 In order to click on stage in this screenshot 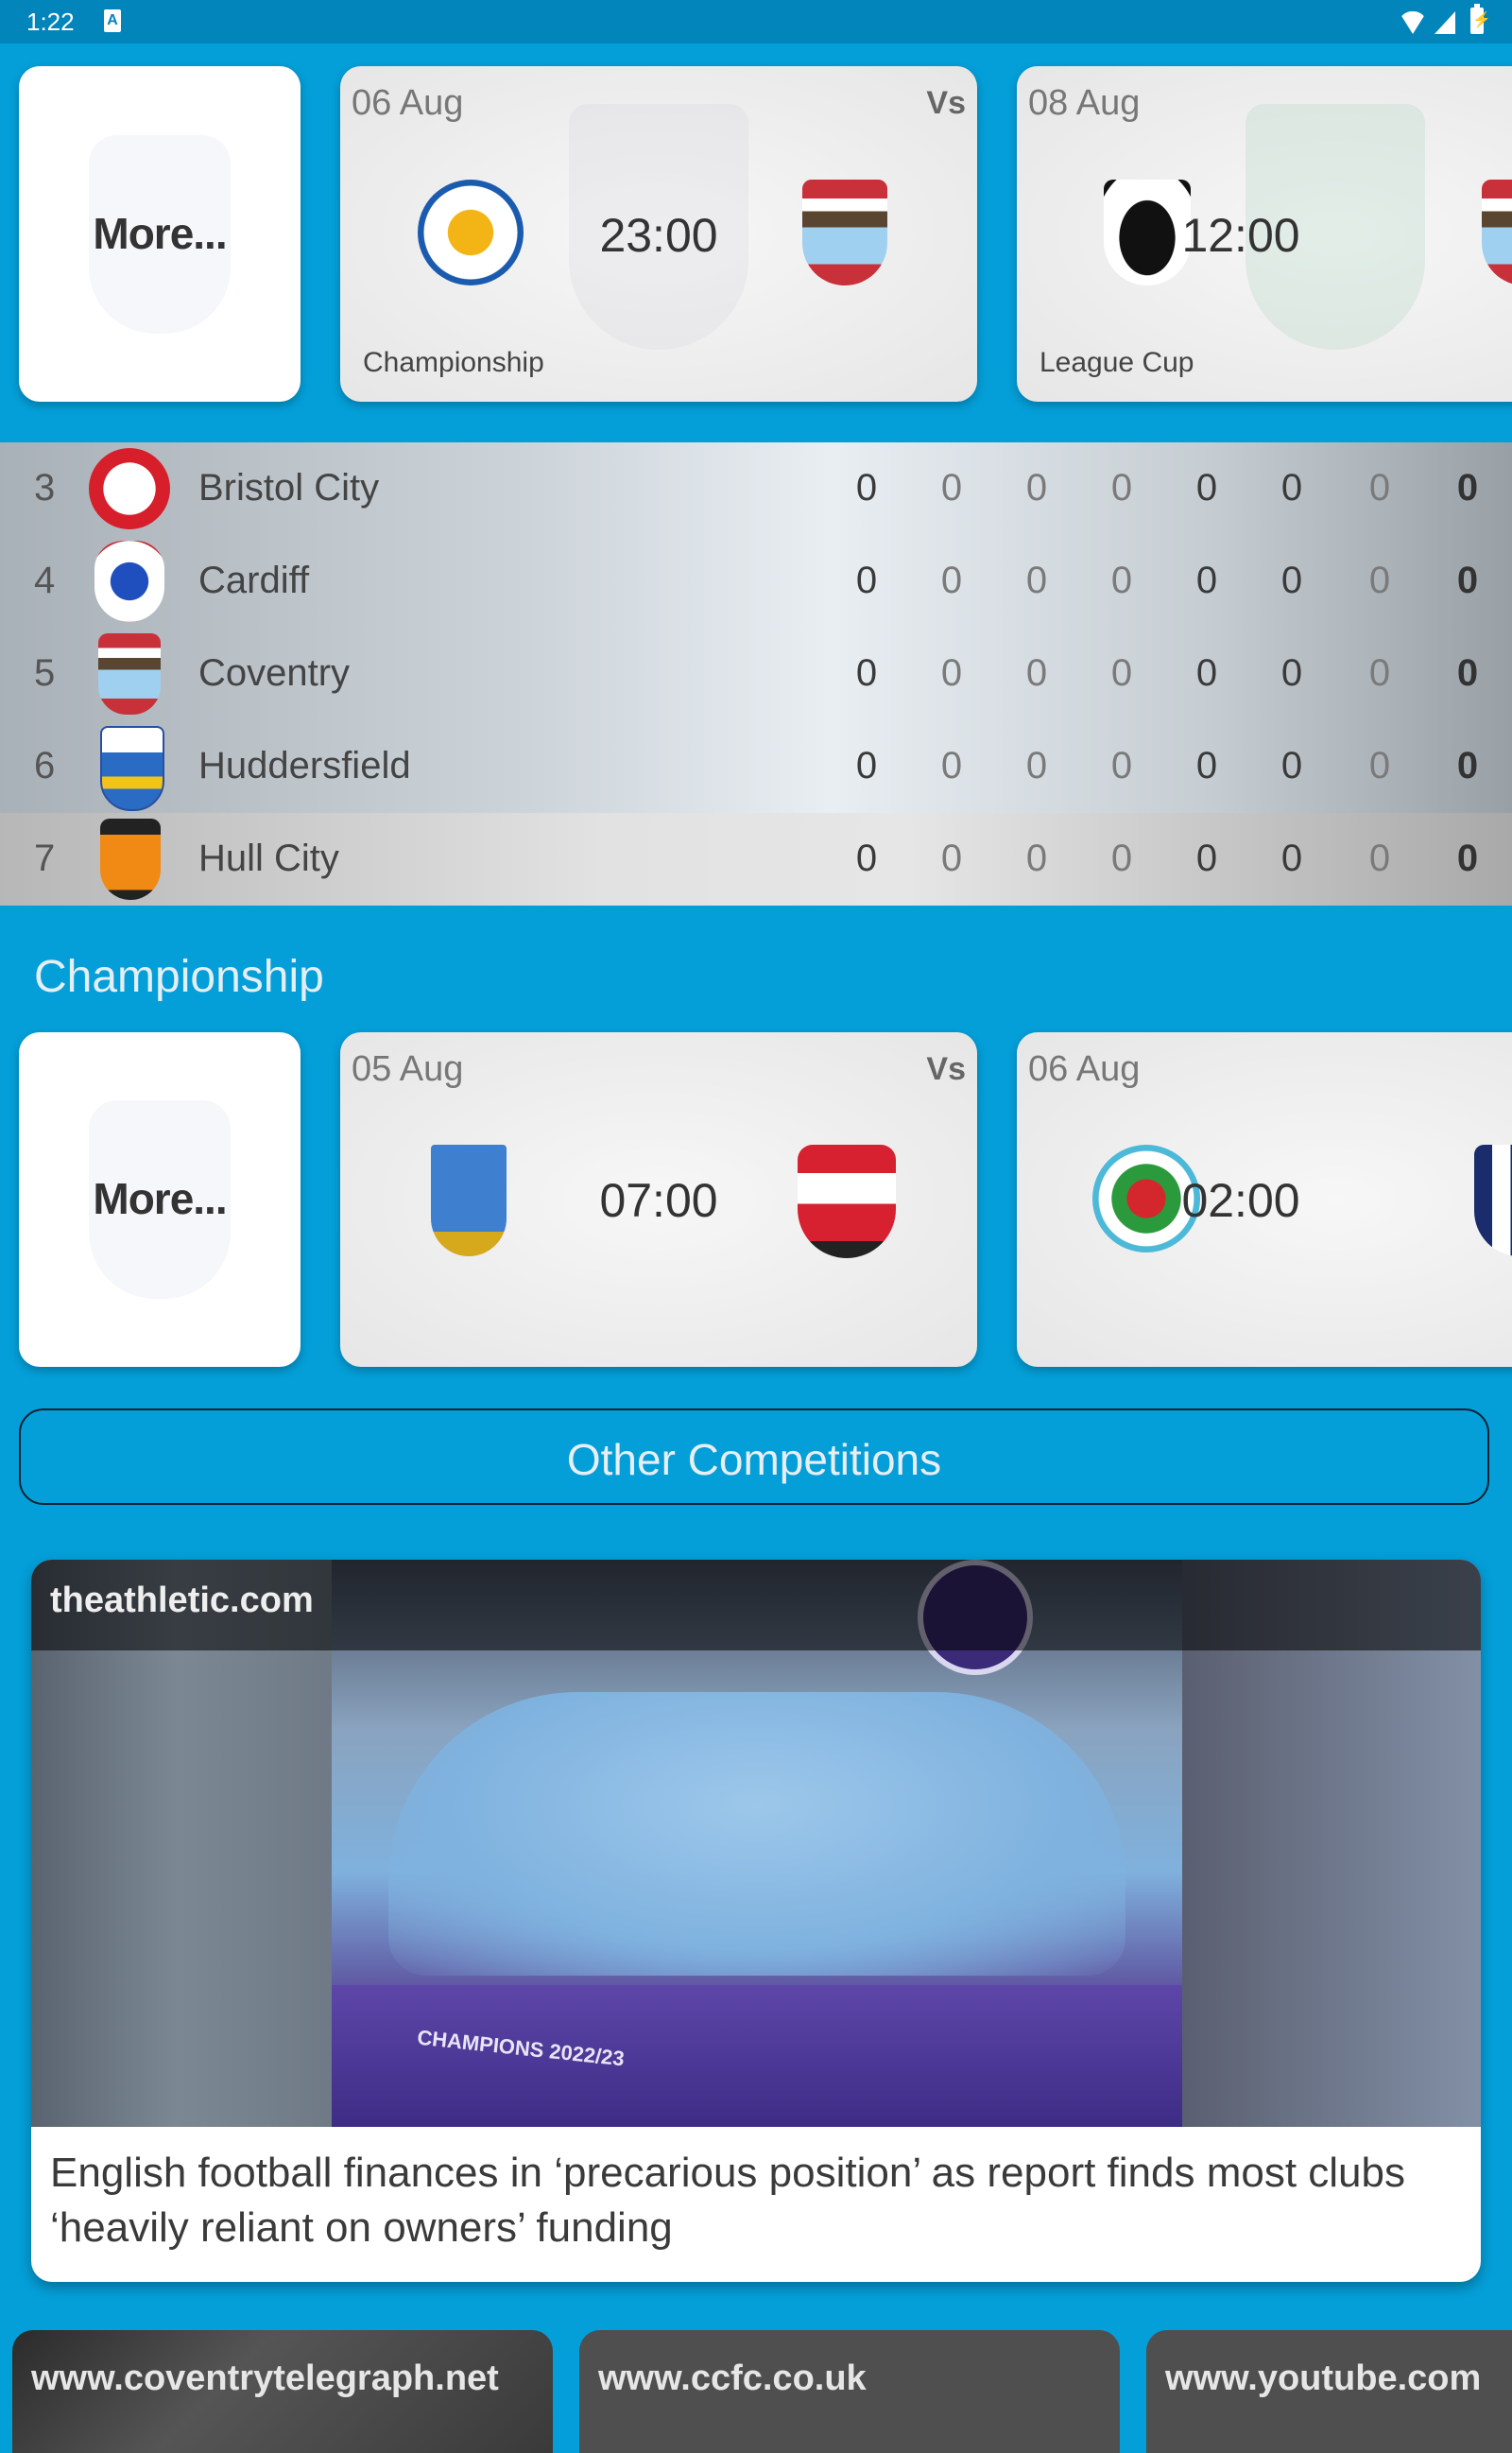, I will do `click(757, 2056)`.